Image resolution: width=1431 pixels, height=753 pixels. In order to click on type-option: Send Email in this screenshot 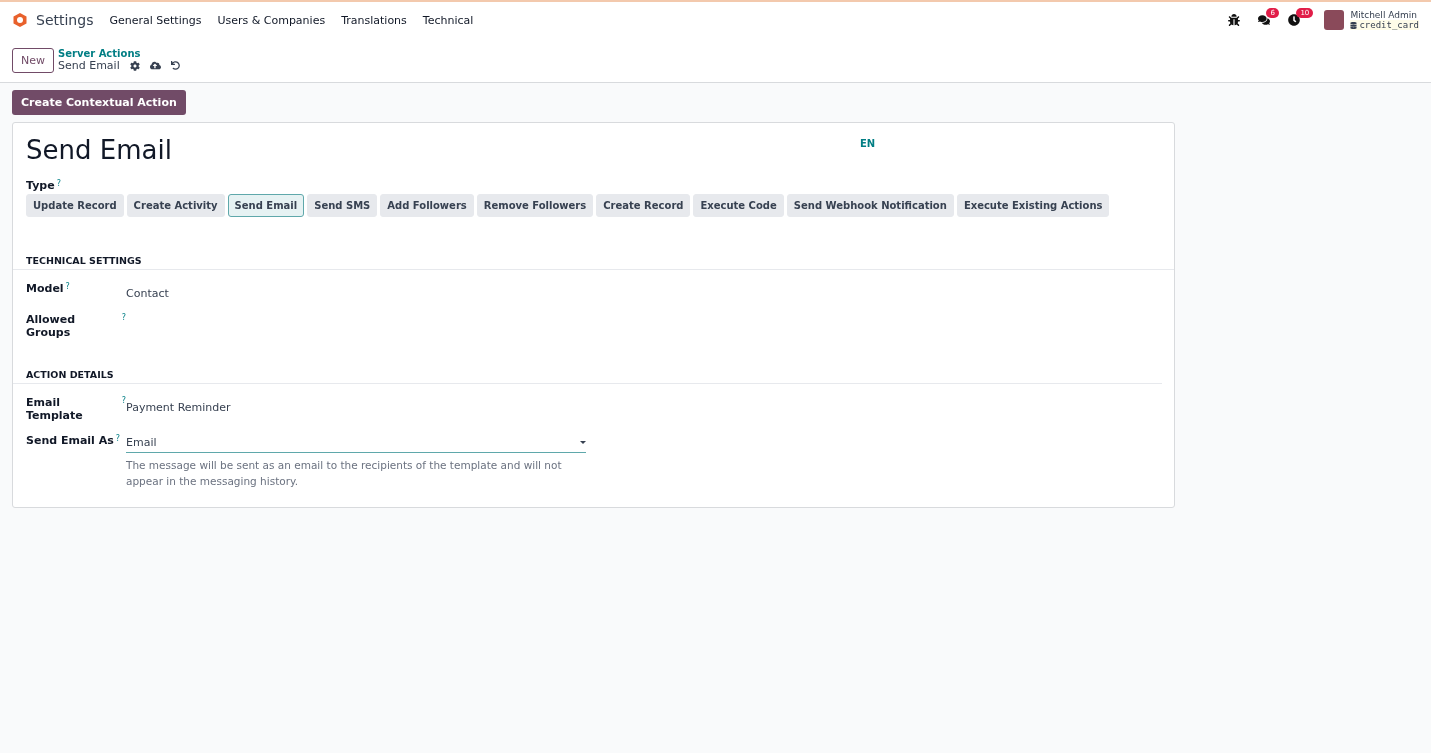, I will do `click(266, 205)`.